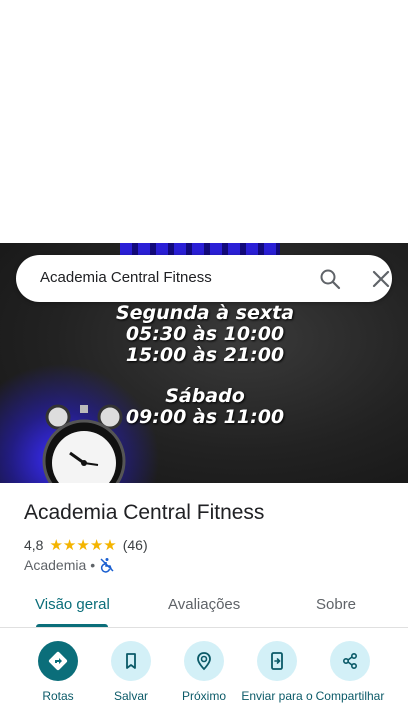 The width and height of the screenshot is (408, 726). What do you see at coordinates (72, 625) in the screenshot?
I see `active-tab-indicator` at bounding box center [72, 625].